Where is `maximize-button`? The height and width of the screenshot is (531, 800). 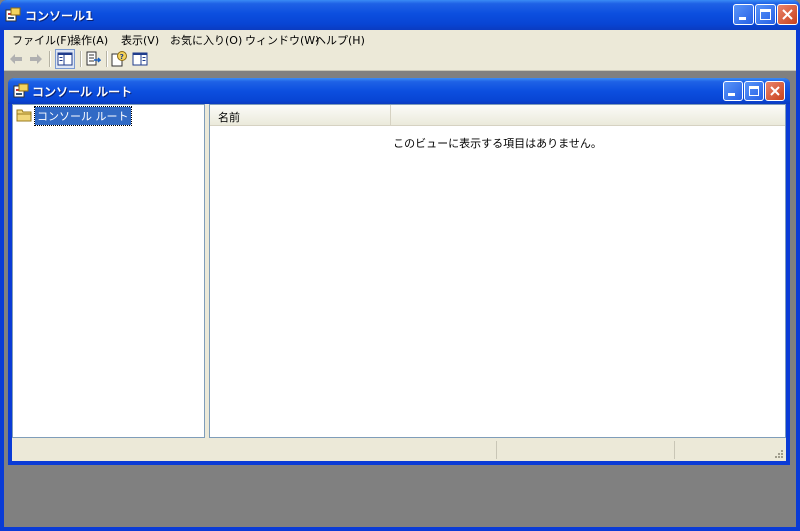
maximize-button is located at coordinates (765, 14).